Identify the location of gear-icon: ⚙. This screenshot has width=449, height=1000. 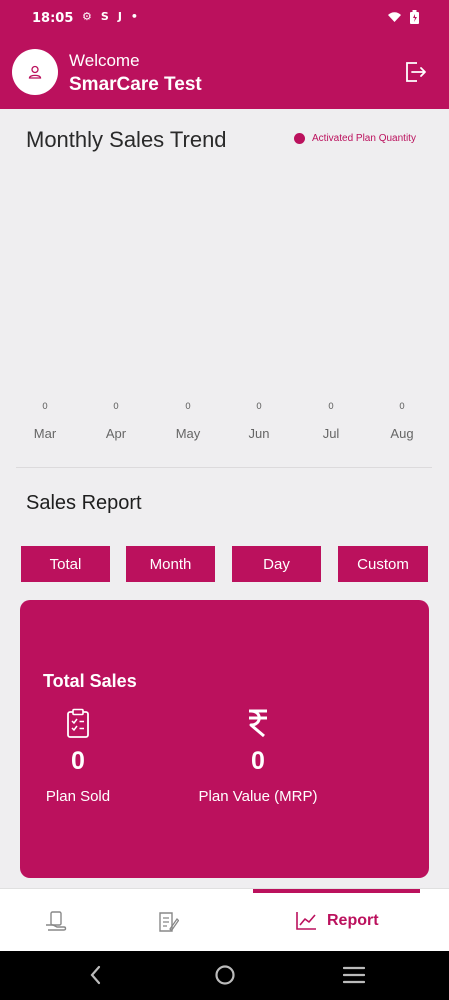
(87, 16).